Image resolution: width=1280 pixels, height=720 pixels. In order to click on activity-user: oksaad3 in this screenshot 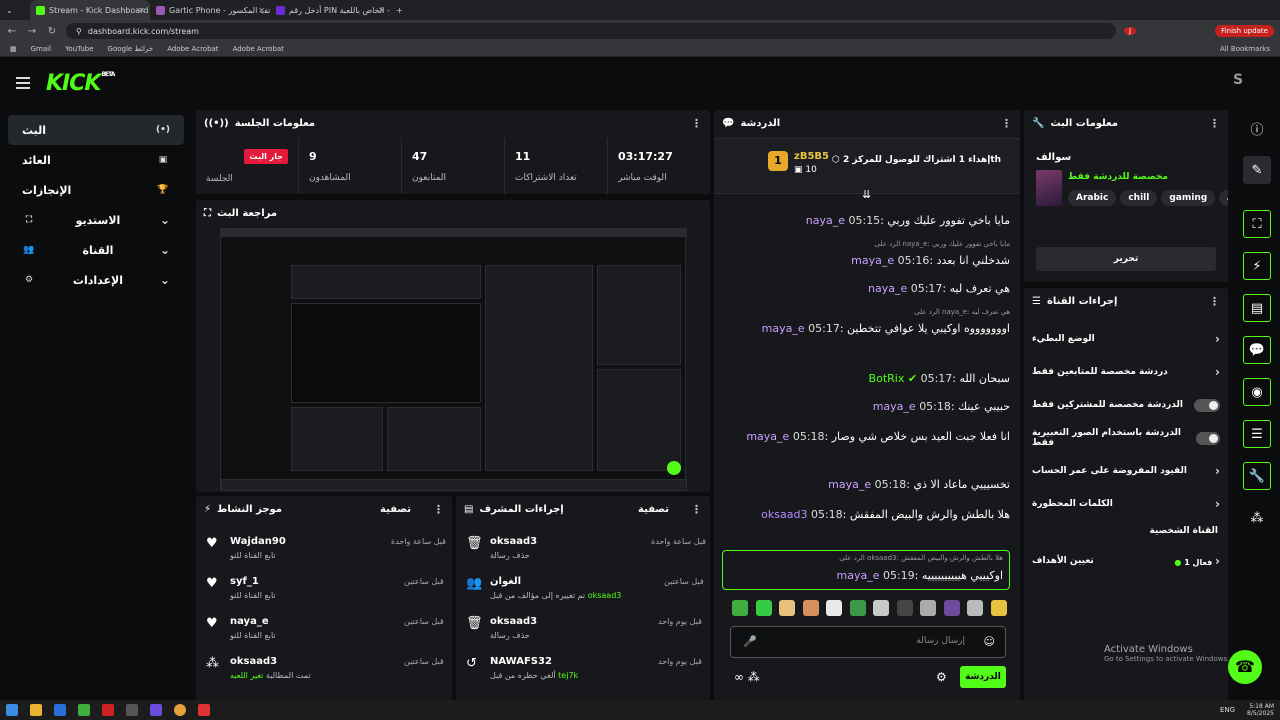, I will do `click(253, 661)`.